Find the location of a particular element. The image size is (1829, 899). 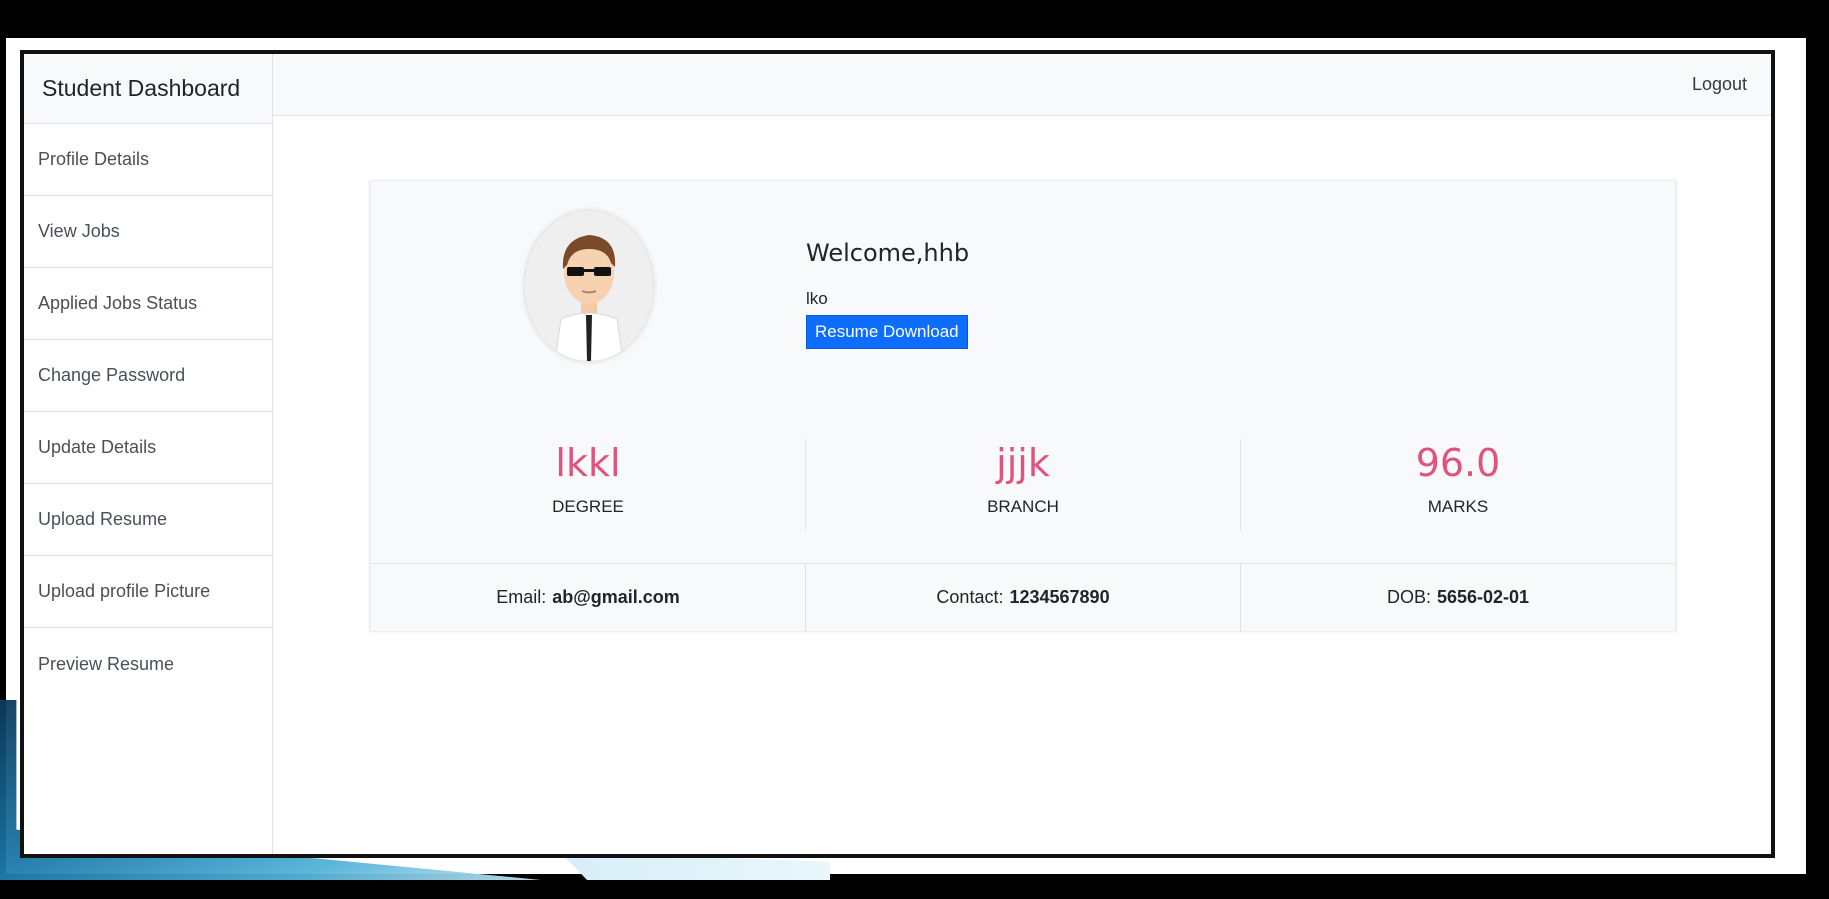

stat-branch: jjjk BRANCH is located at coordinates (1023, 485).